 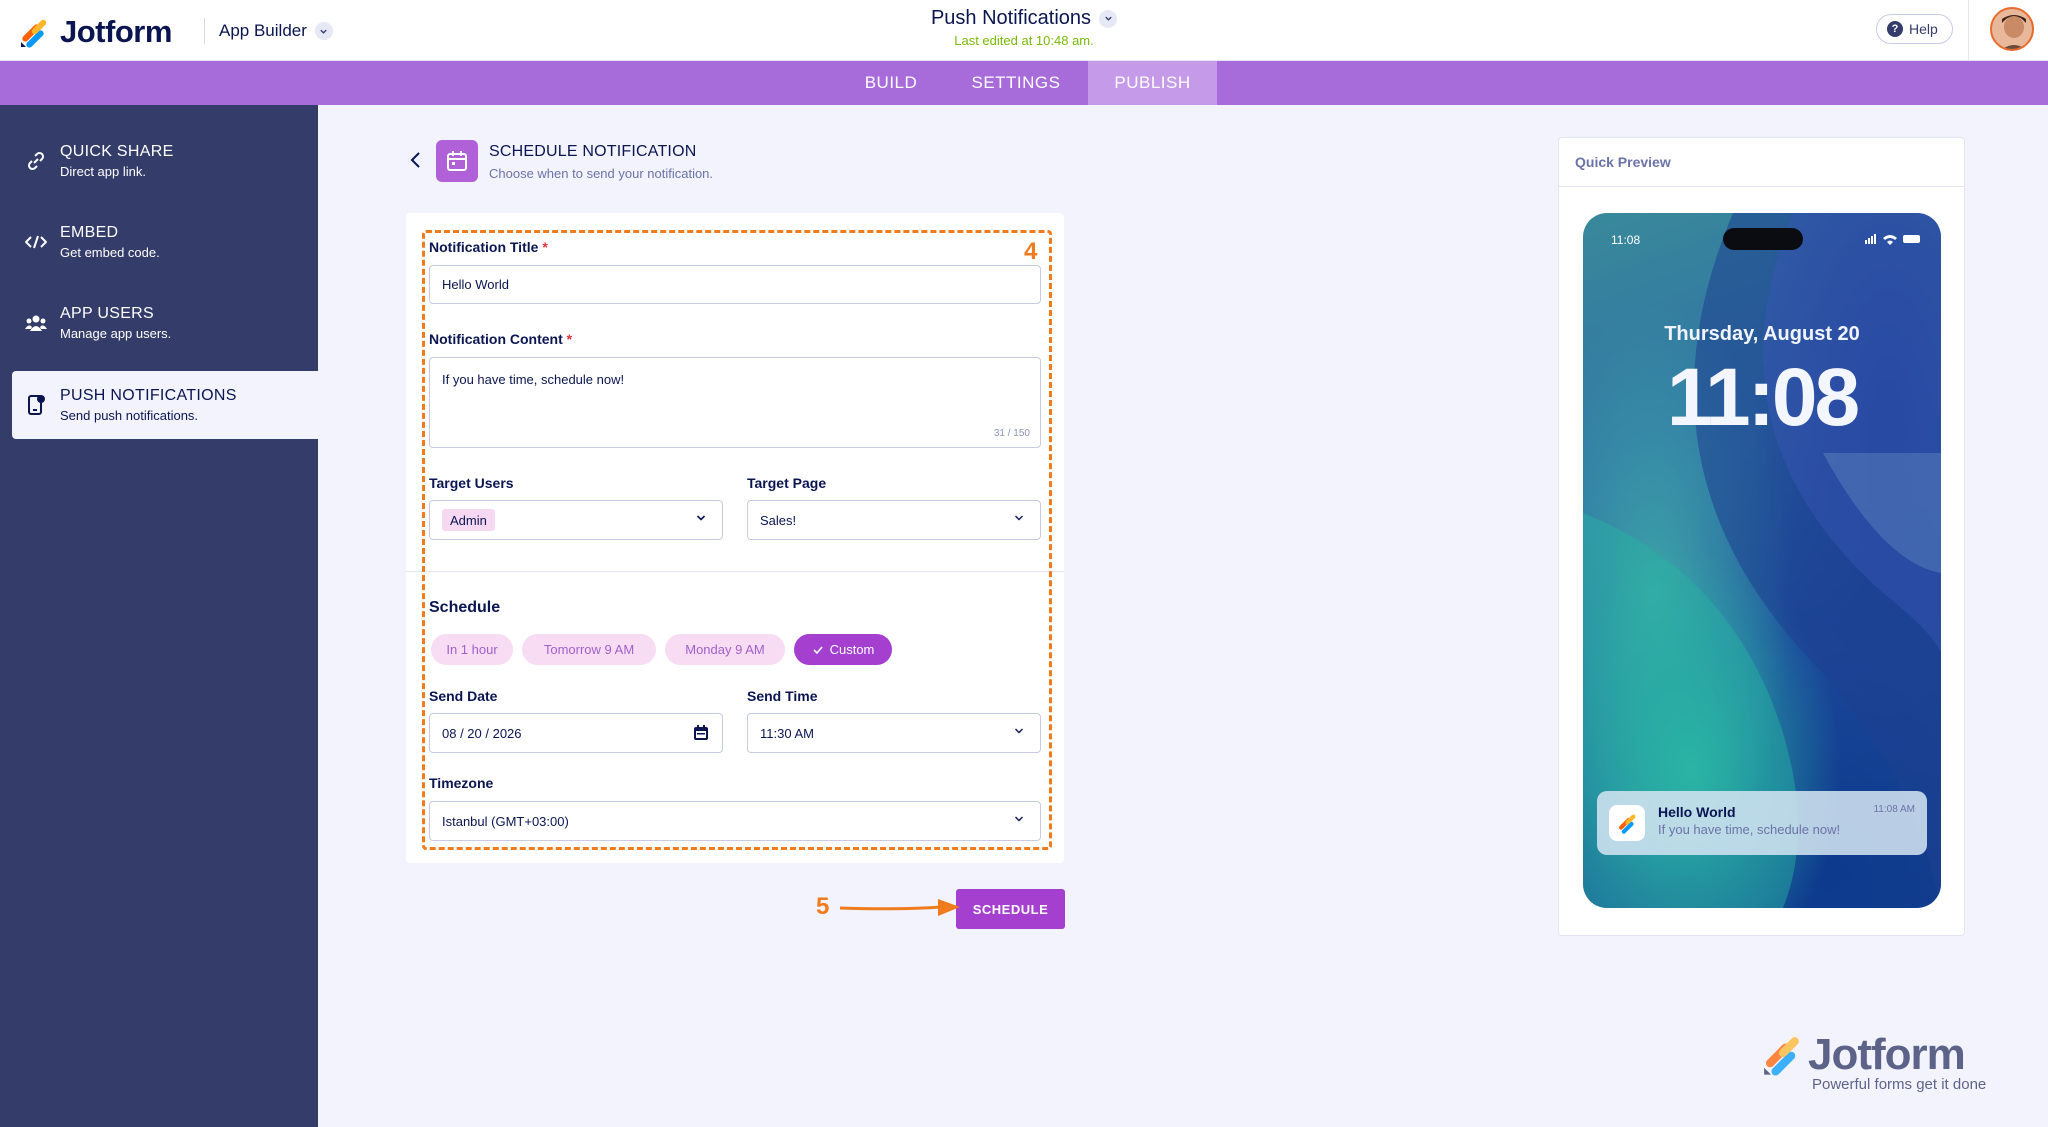 What do you see at coordinates (1781, 1056) in the screenshot?
I see `jotform-watermark-logo-icon` at bounding box center [1781, 1056].